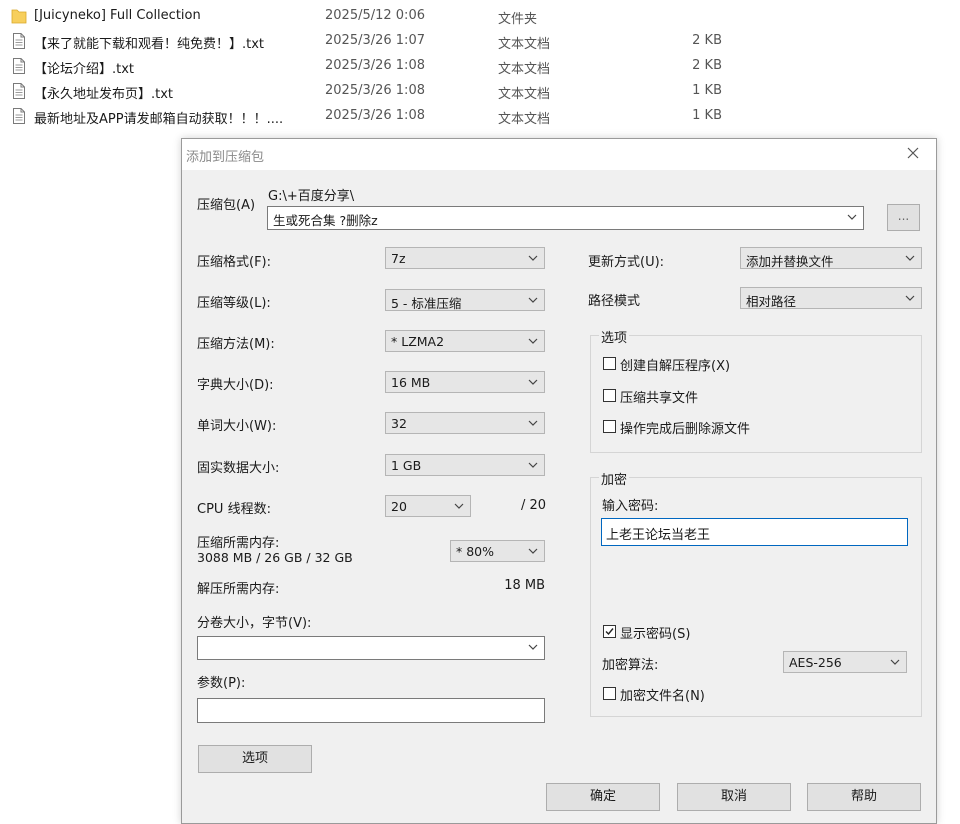 The height and width of the screenshot is (824, 960). Describe the element at coordinates (565, 218) in the screenshot. I see `archive-name-combo: 生或死合集 ?删除z` at that location.